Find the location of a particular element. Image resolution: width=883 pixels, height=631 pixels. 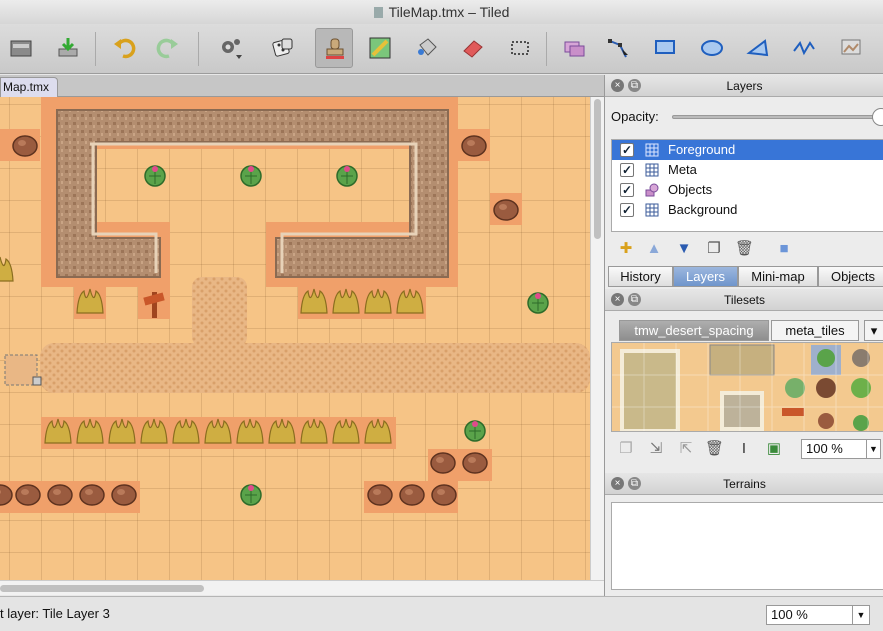

dice-icon is located at coordinates (283, 48).